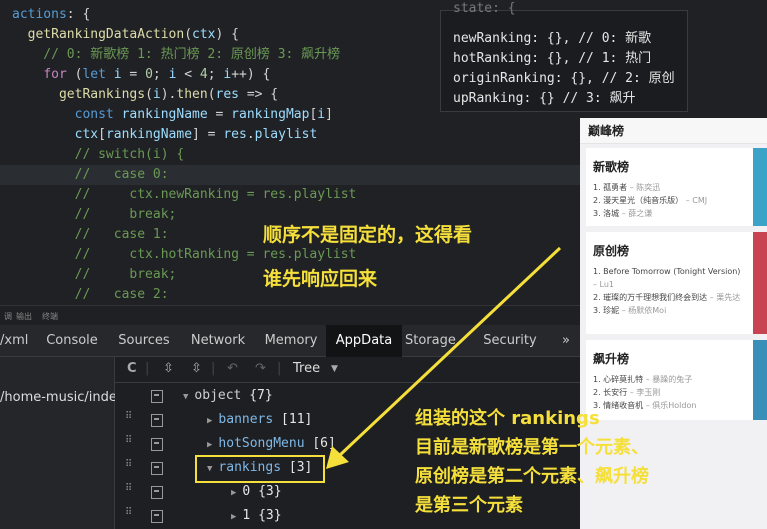 This screenshot has width=767, height=529. I want to click on refresh-icon: C, so click(132, 368).